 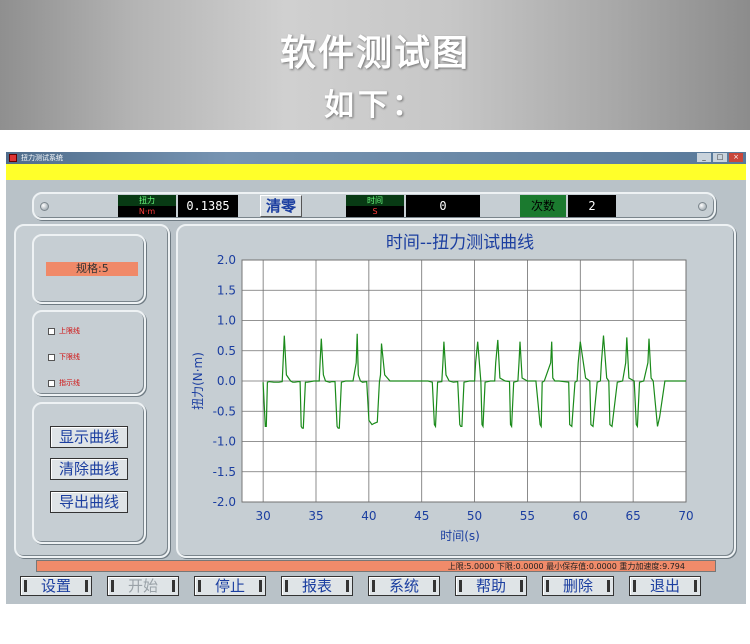 I want to click on upper-limit-label: 上限线, so click(x=69, y=331).